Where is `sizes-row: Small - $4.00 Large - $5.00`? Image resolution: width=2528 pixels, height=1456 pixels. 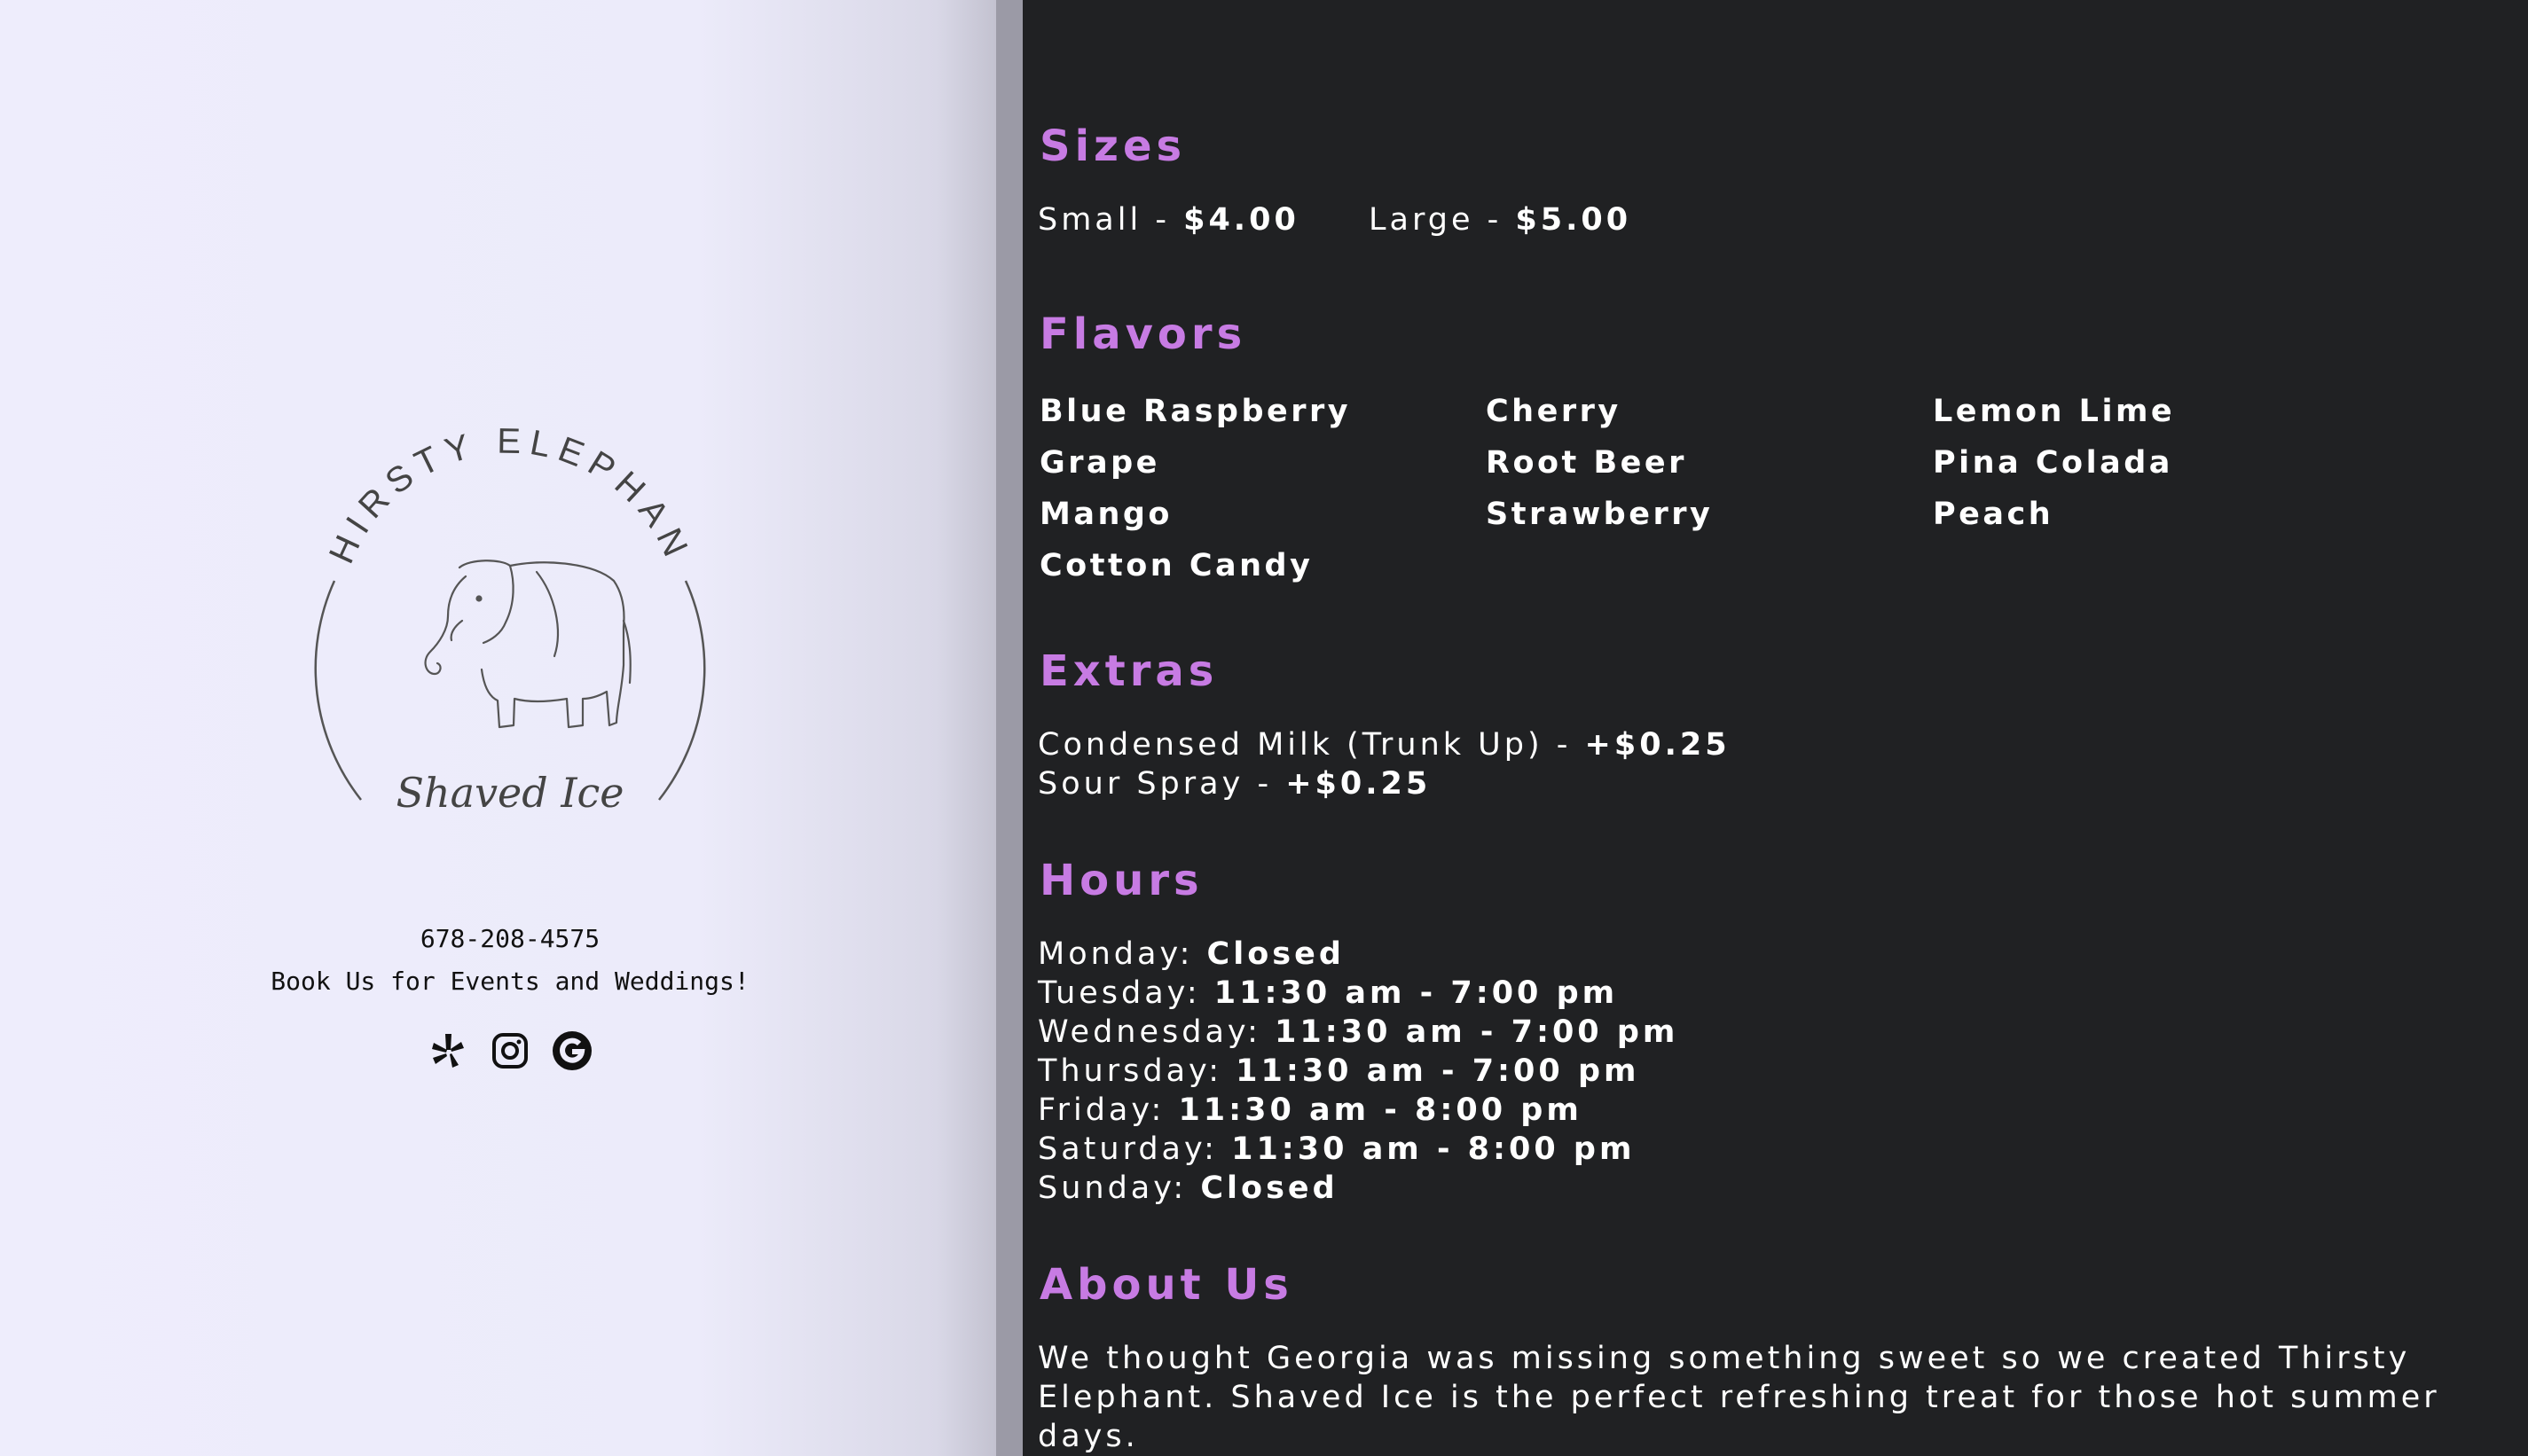 sizes-row: Small - $4.00 Large - $5.00 is located at coordinates (1333, 220).